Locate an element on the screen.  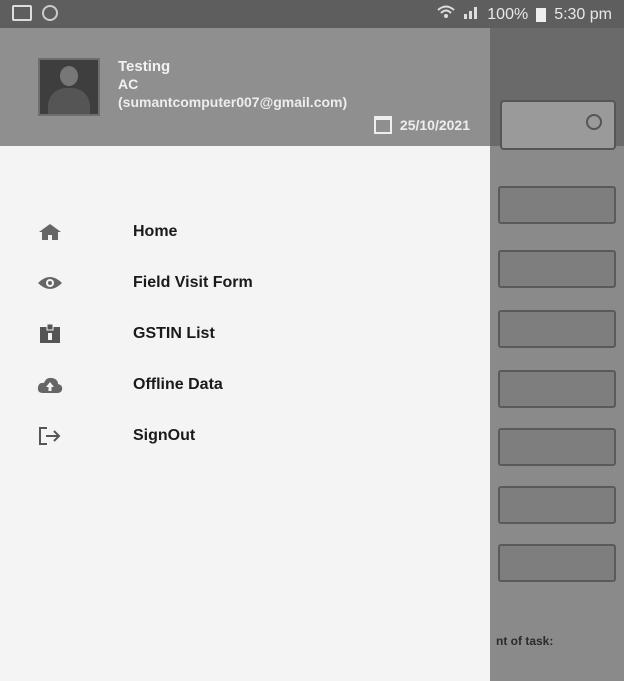
background-app-bar is located at coordinates (557, 89).